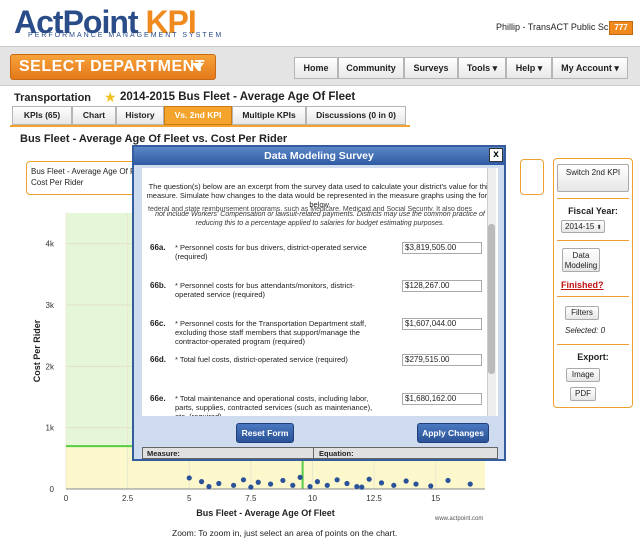  What do you see at coordinates (529, 68) in the screenshot?
I see `nav-help: Help ▾` at bounding box center [529, 68].